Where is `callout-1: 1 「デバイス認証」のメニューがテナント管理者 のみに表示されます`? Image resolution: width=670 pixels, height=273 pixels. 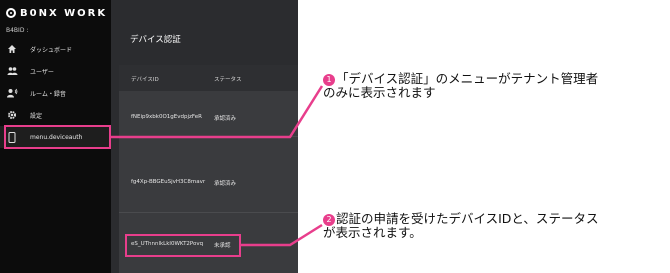 callout-1: 1 「デバイス認証」のメニューがテナント管理者 のみに表示されます is located at coordinates (460, 86).